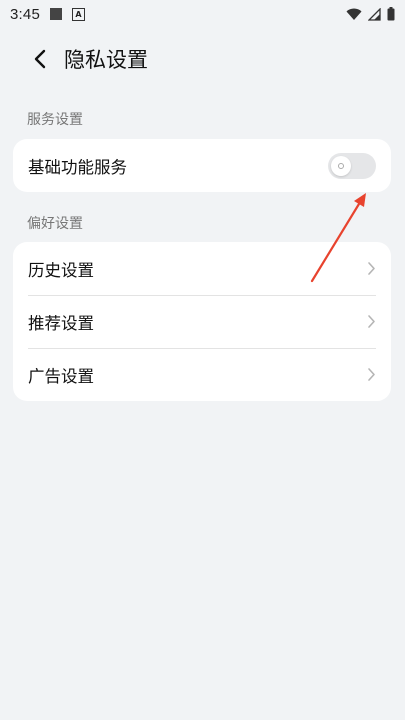 The height and width of the screenshot is (720, 405). Describe the element at coordinates (354, 14) in the screenshot. I see `wifi-icon` at that location.